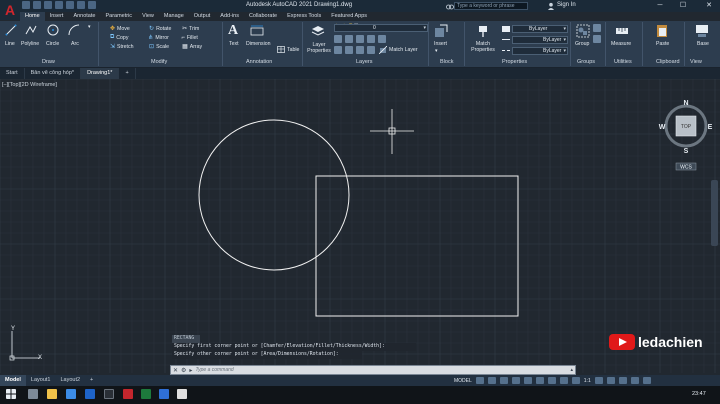 This screenshot has height=404, width=720. Describe the element at coordinates (702, 30) in the screenshot. I see `base-view-icon` at that location.